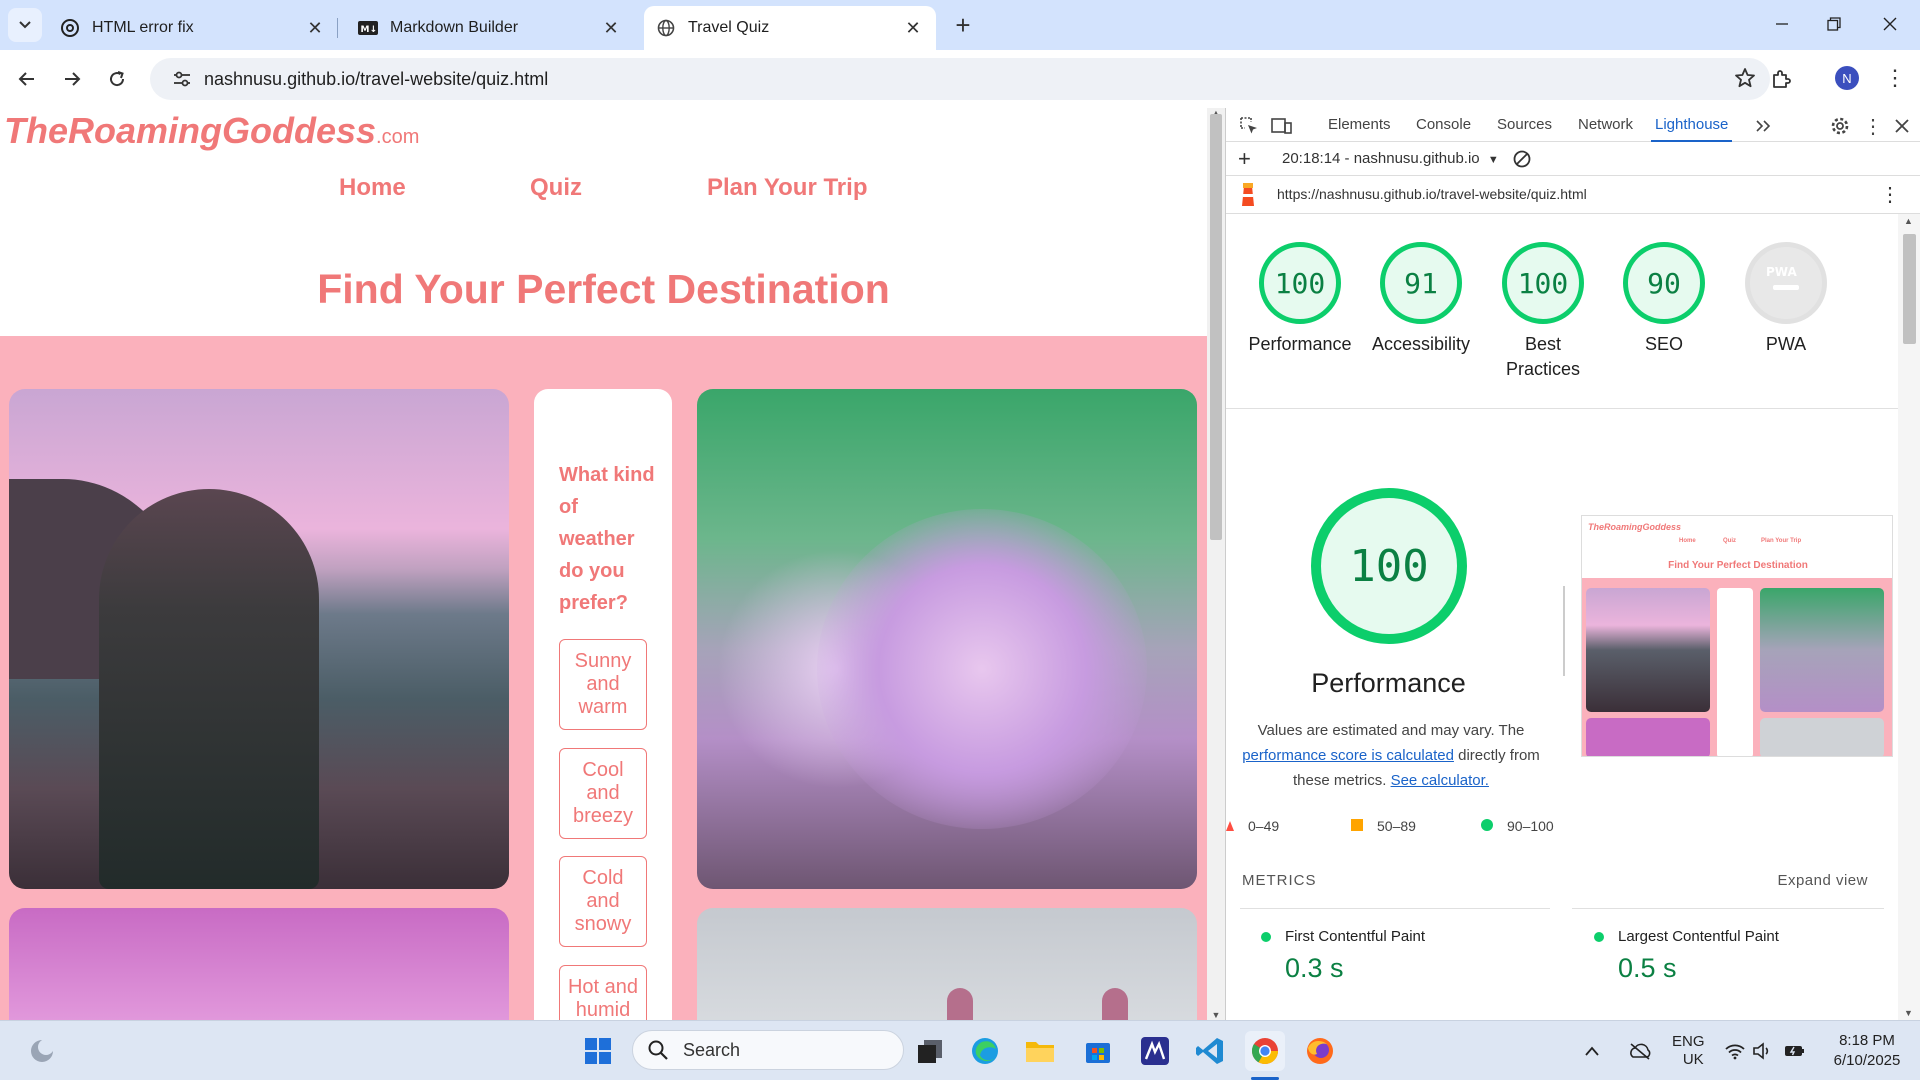 Image resolution: width=1920 pixels, height=1080 pixels. Describe the element at coordinates (27, 79) in the screenshot. I see `back-button` at that location.